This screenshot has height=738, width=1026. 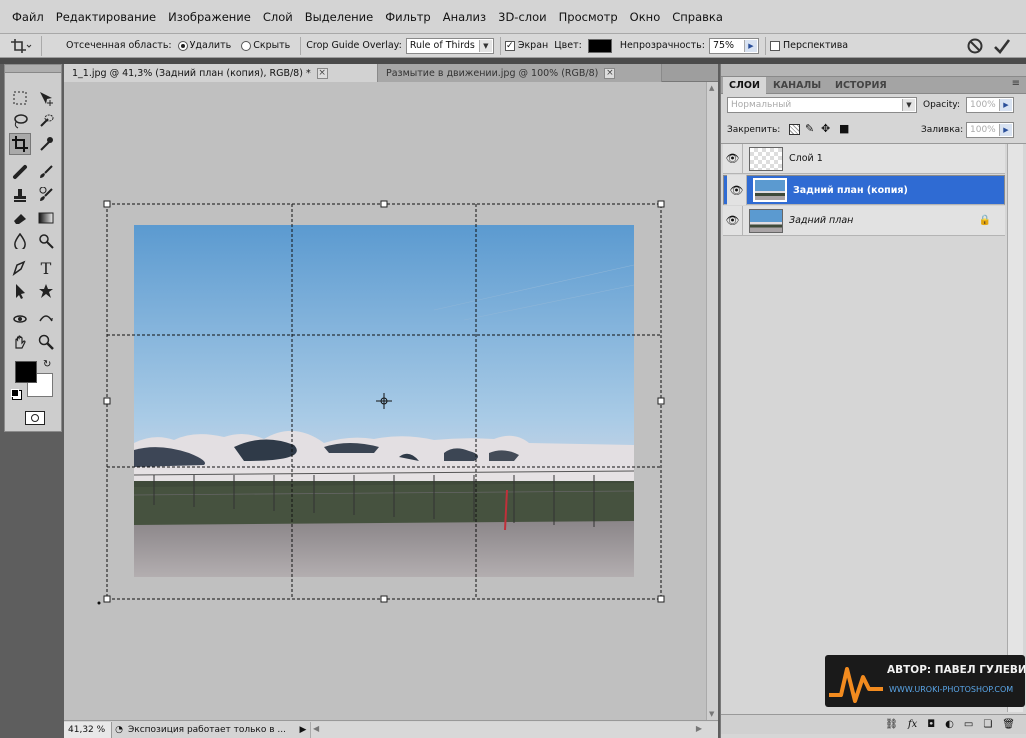 What do you see at coordinates (1005, 130) in the screenshot?
I see `chevron-right-icon: ▶` at bounding box center [1005, 130].